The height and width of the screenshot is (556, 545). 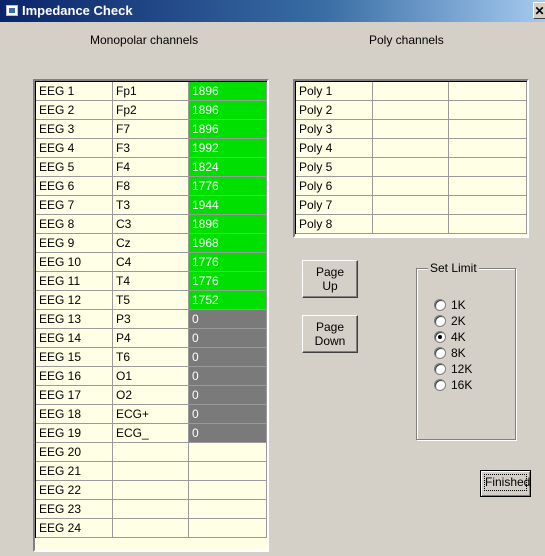 What do you see at coordinates (151, 243) in the screenshot?
I see `monopolar-row: EEG 9 Cz 1968` at bounding box center [151, 243].